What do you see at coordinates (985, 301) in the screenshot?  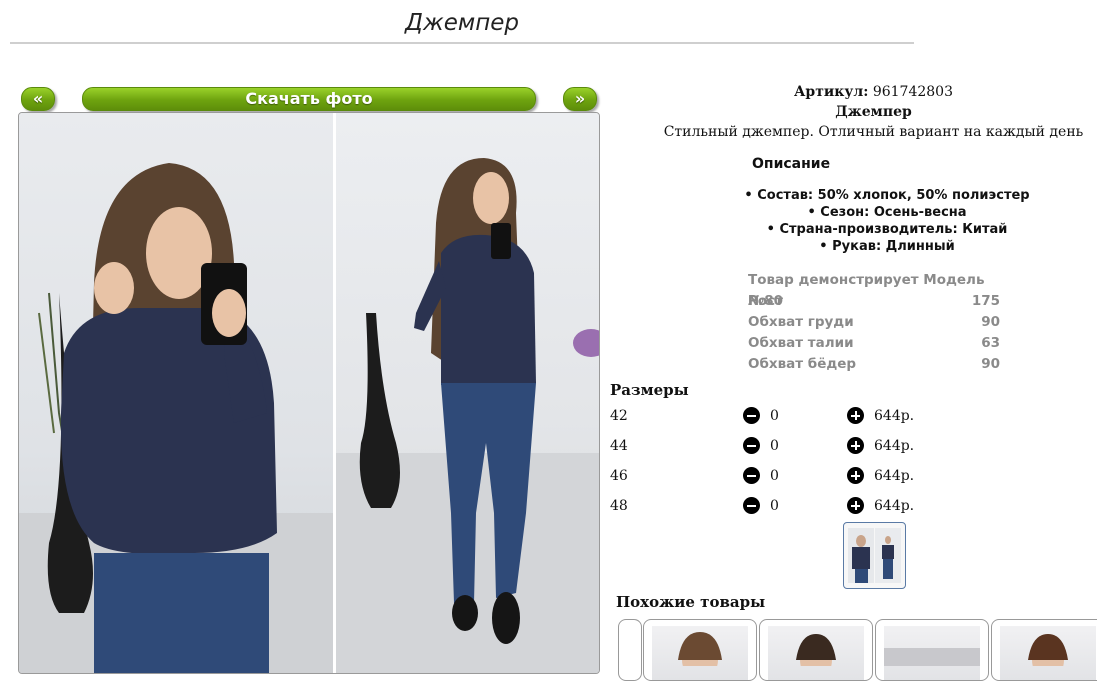 I see `model-row-value: 175` at bounding box center [985, 301].